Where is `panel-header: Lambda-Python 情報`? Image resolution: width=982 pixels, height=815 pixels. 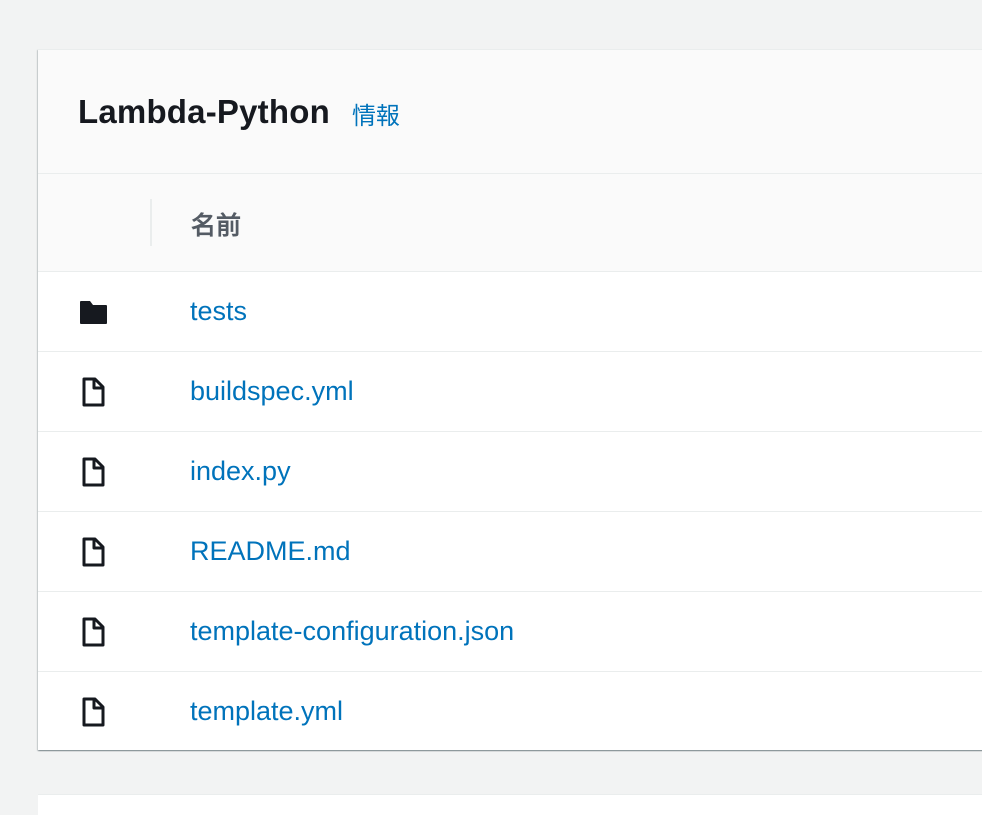
panel-header: Lambda-Python 情報 is located at coordinates (510, 112).